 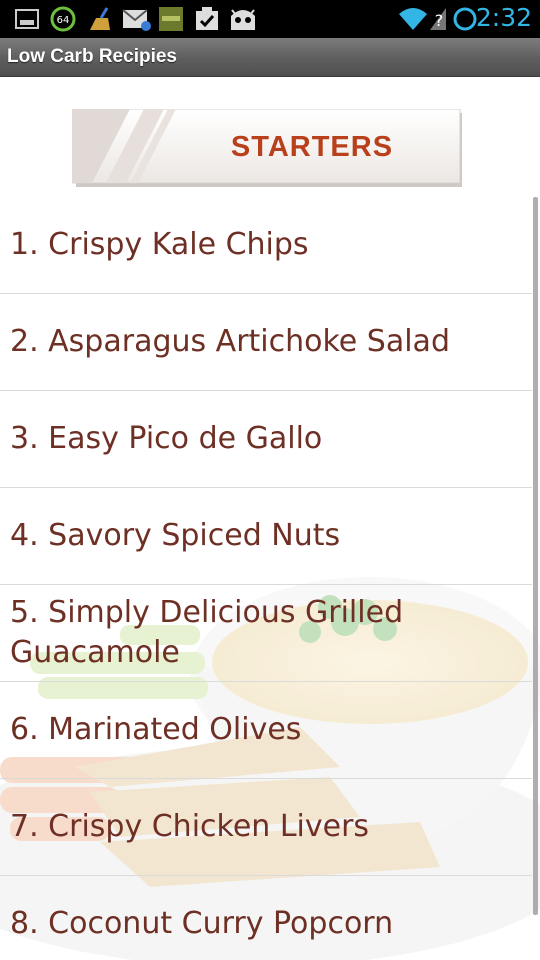 What do you see at coordinates (243, 19) in the screenshot?
I see `android-icon` at bounding box center [243, 19].